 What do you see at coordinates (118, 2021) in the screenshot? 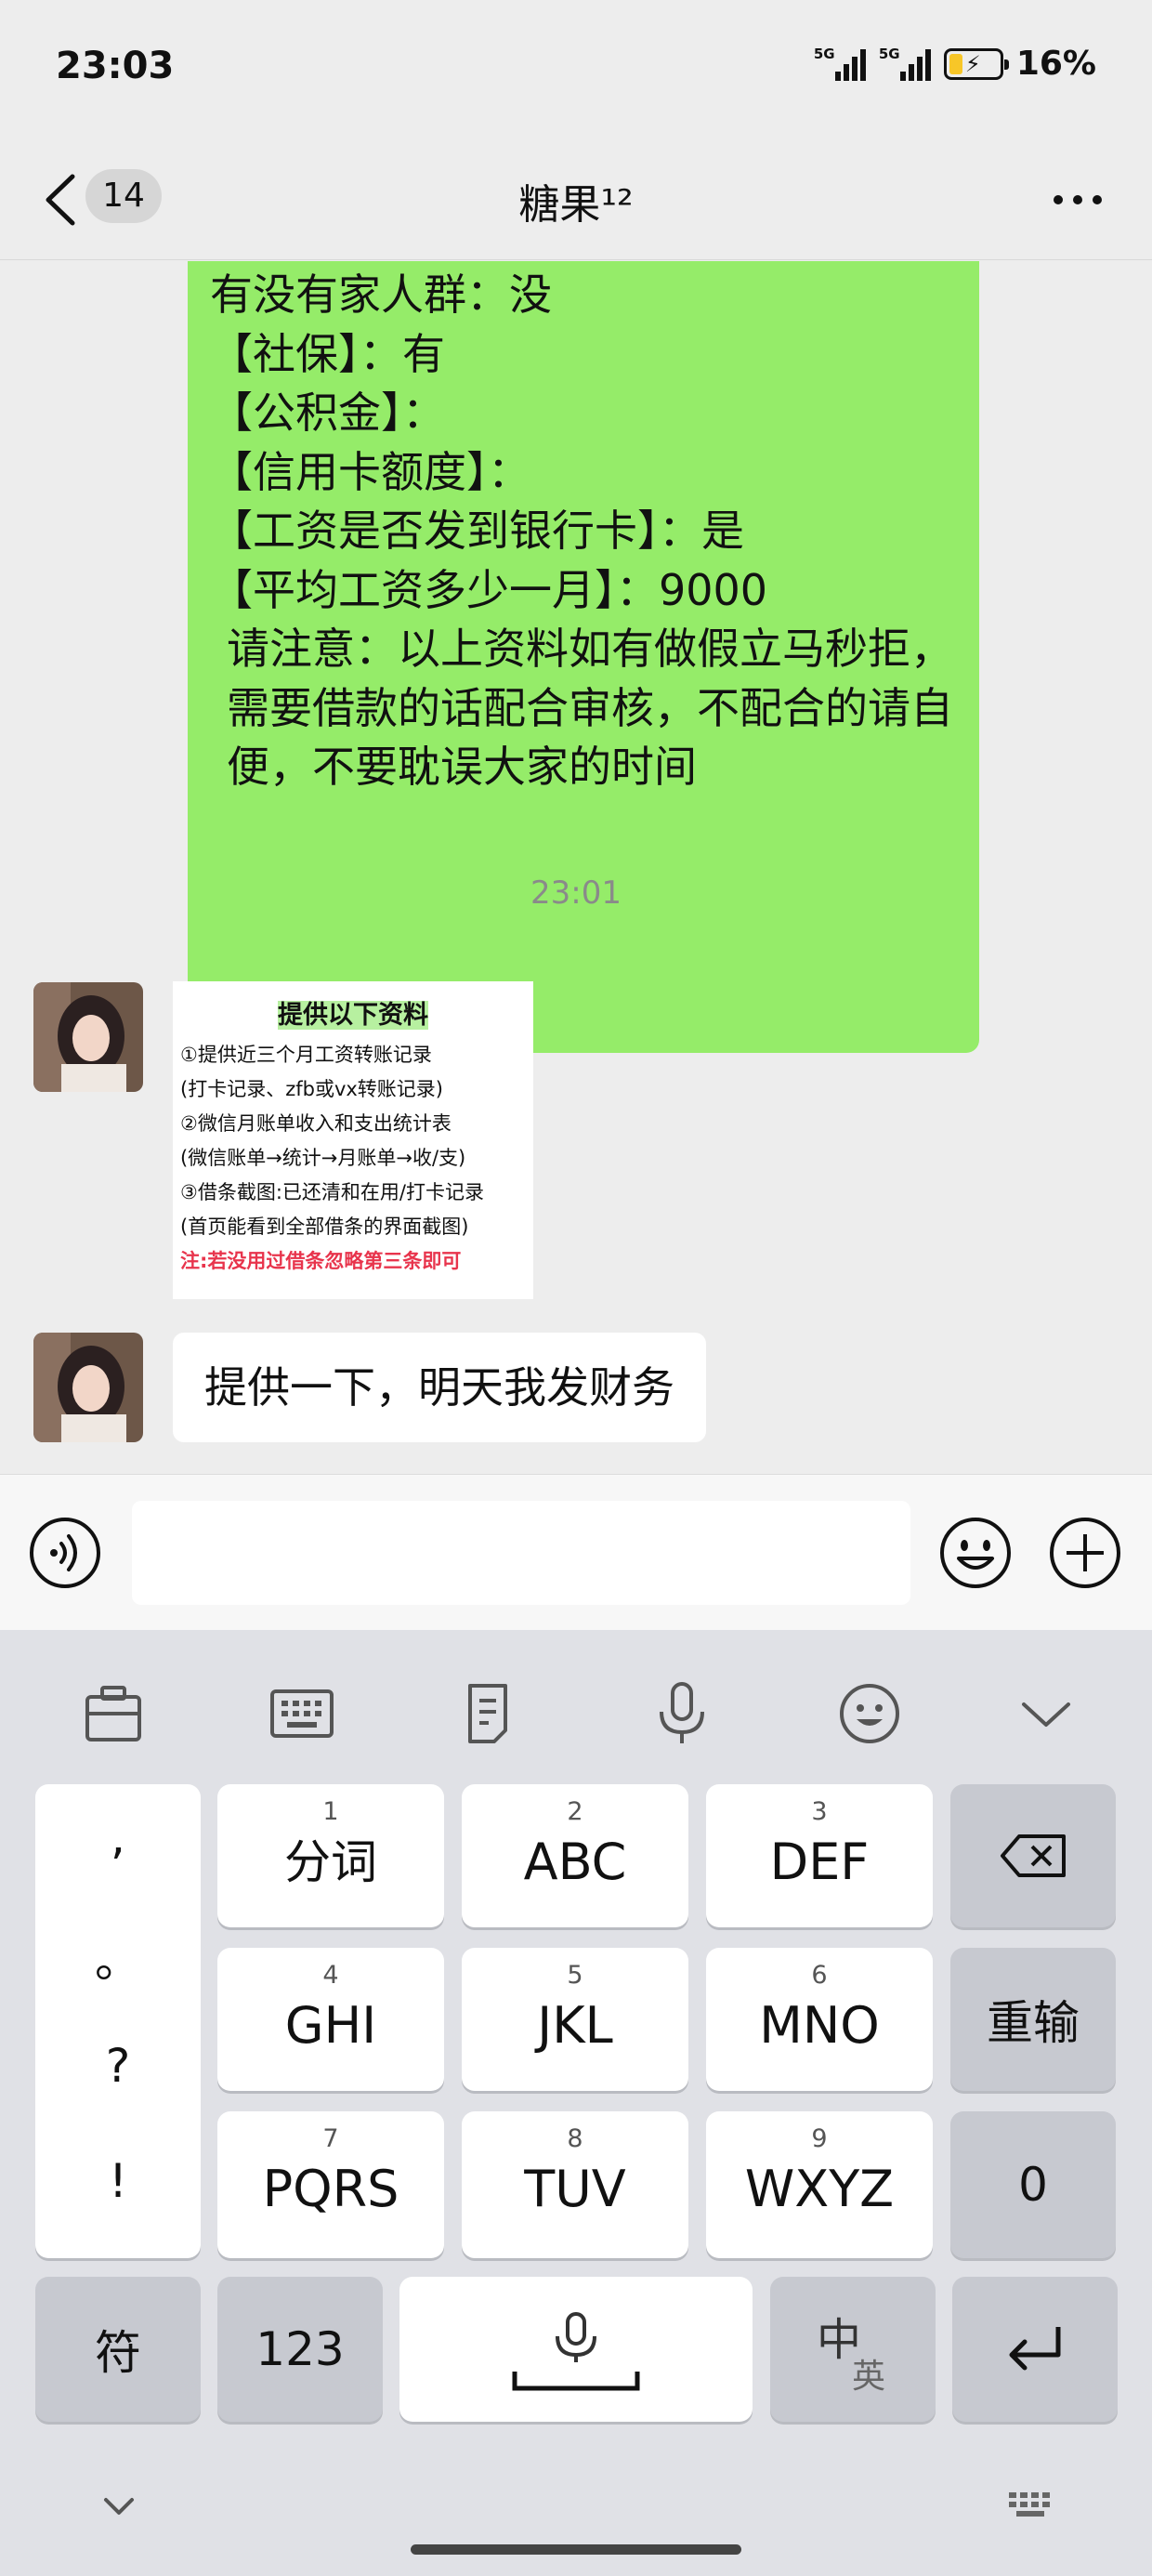
I see `punctuation-column: , 。 ? !` at bounding box center [118, 2021].